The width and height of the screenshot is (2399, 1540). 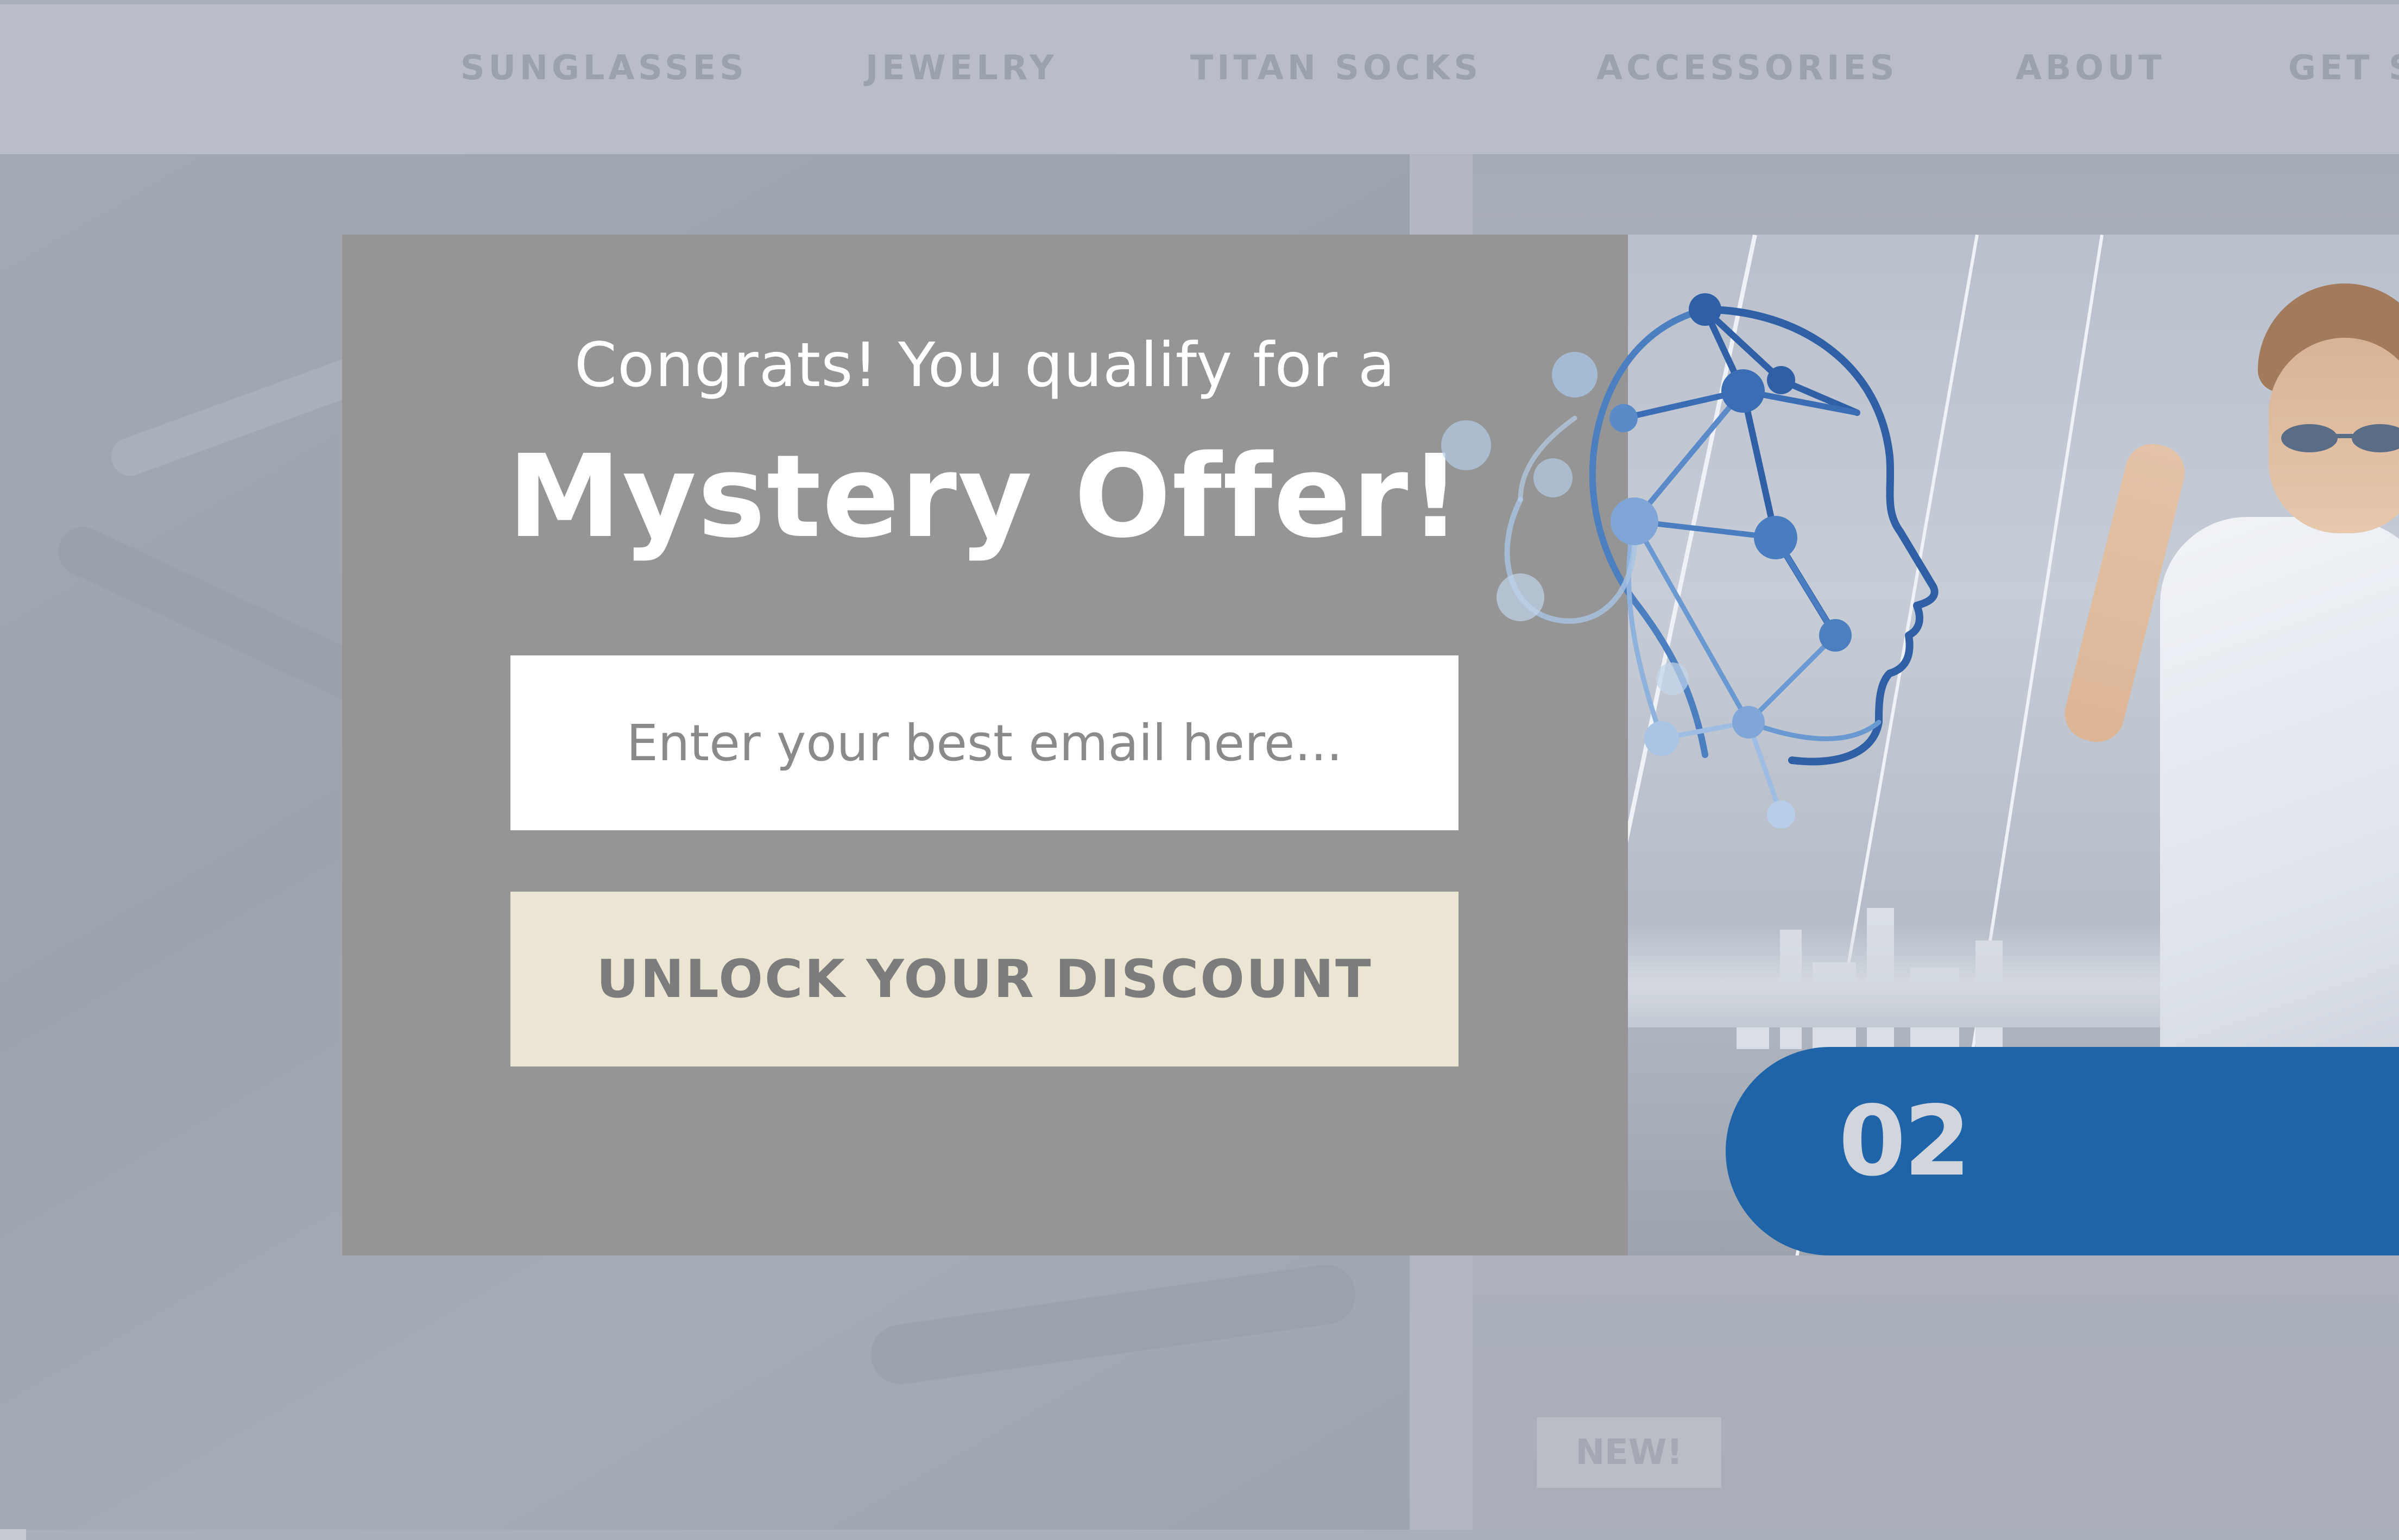 What do you see at coordinates (604, 68) in the screenshot?
I see `nav-item-sunglasses: SUNGLASSES` at bounding box center [604, 68].